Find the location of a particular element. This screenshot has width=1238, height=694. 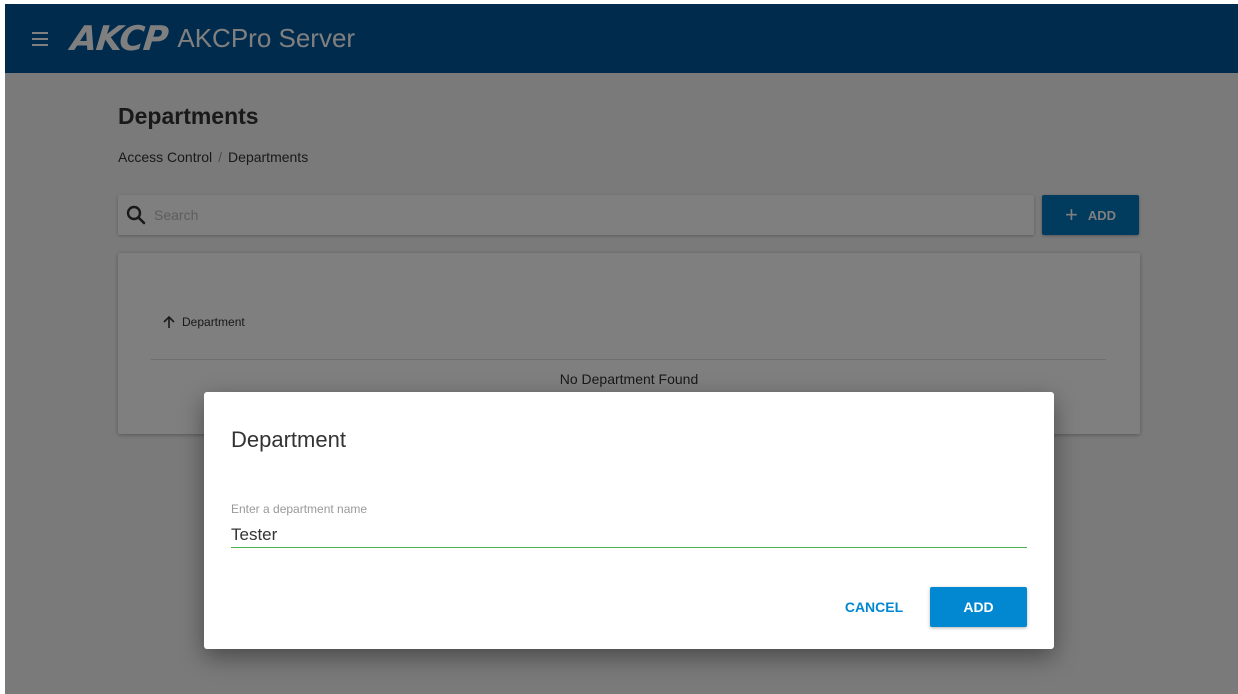

dialog-add-button: ADD is located at coordinates (978, 607).